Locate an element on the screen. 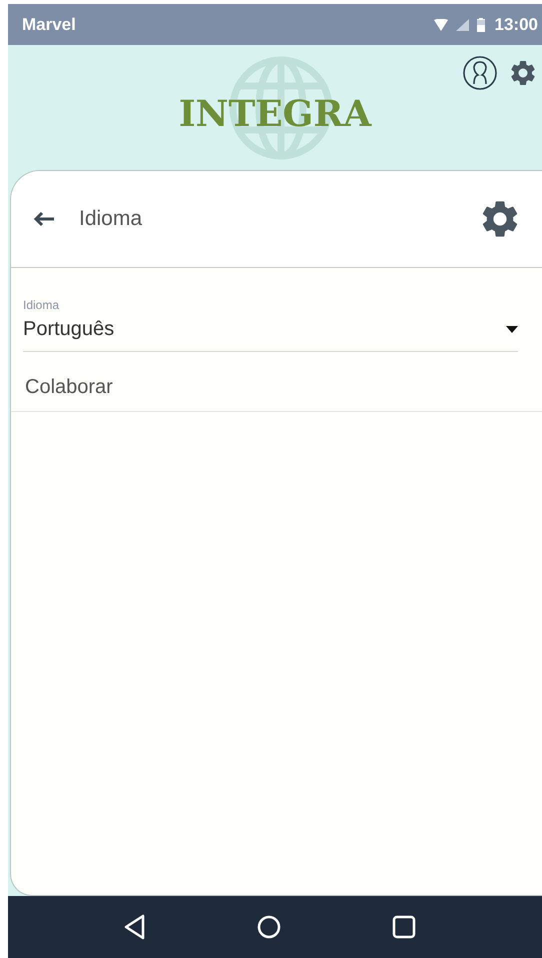 The image size is (542, 958). field-label: Idioma is located at coordinates (41, 305).